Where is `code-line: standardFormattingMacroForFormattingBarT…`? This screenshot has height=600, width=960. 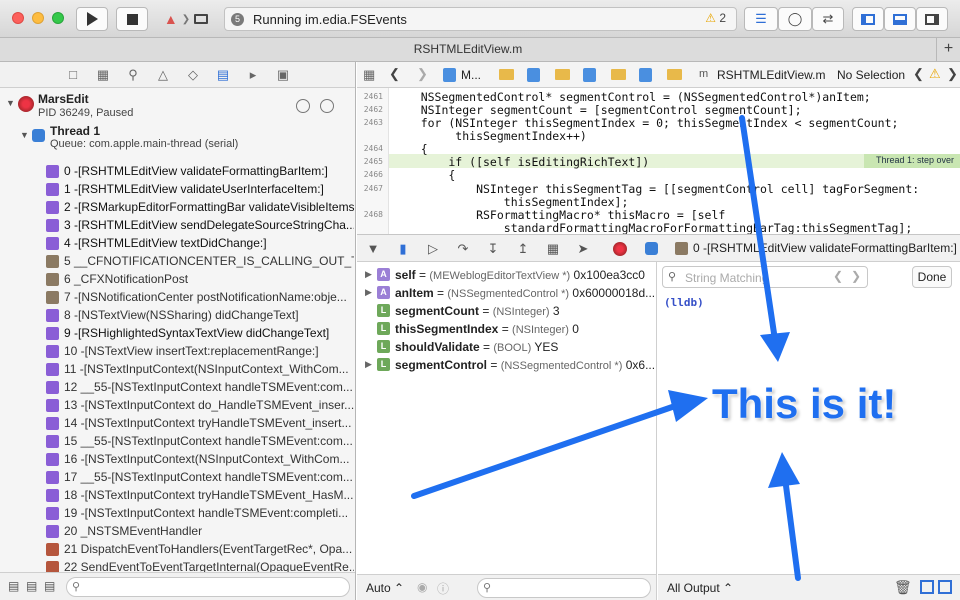 code-line: standardFormattingMacroForFormattingBarT… is located at coordinates (653, 227).